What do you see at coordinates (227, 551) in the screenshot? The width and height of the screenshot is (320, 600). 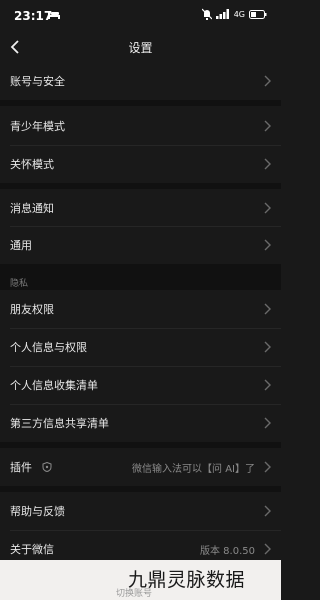 I see `about-version: 版本 8.0.50` at bounding box center [227, 551].